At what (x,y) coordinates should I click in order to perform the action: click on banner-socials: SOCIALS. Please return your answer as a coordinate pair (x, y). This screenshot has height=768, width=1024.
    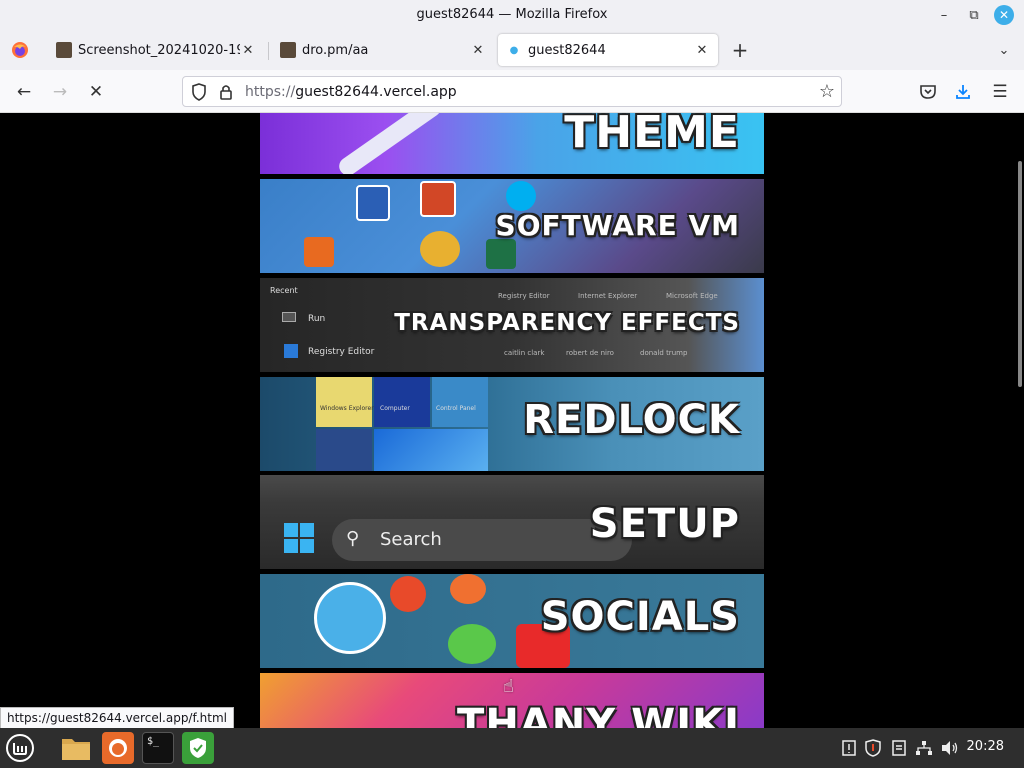
    Looking at the image, I should click on (512, 621).